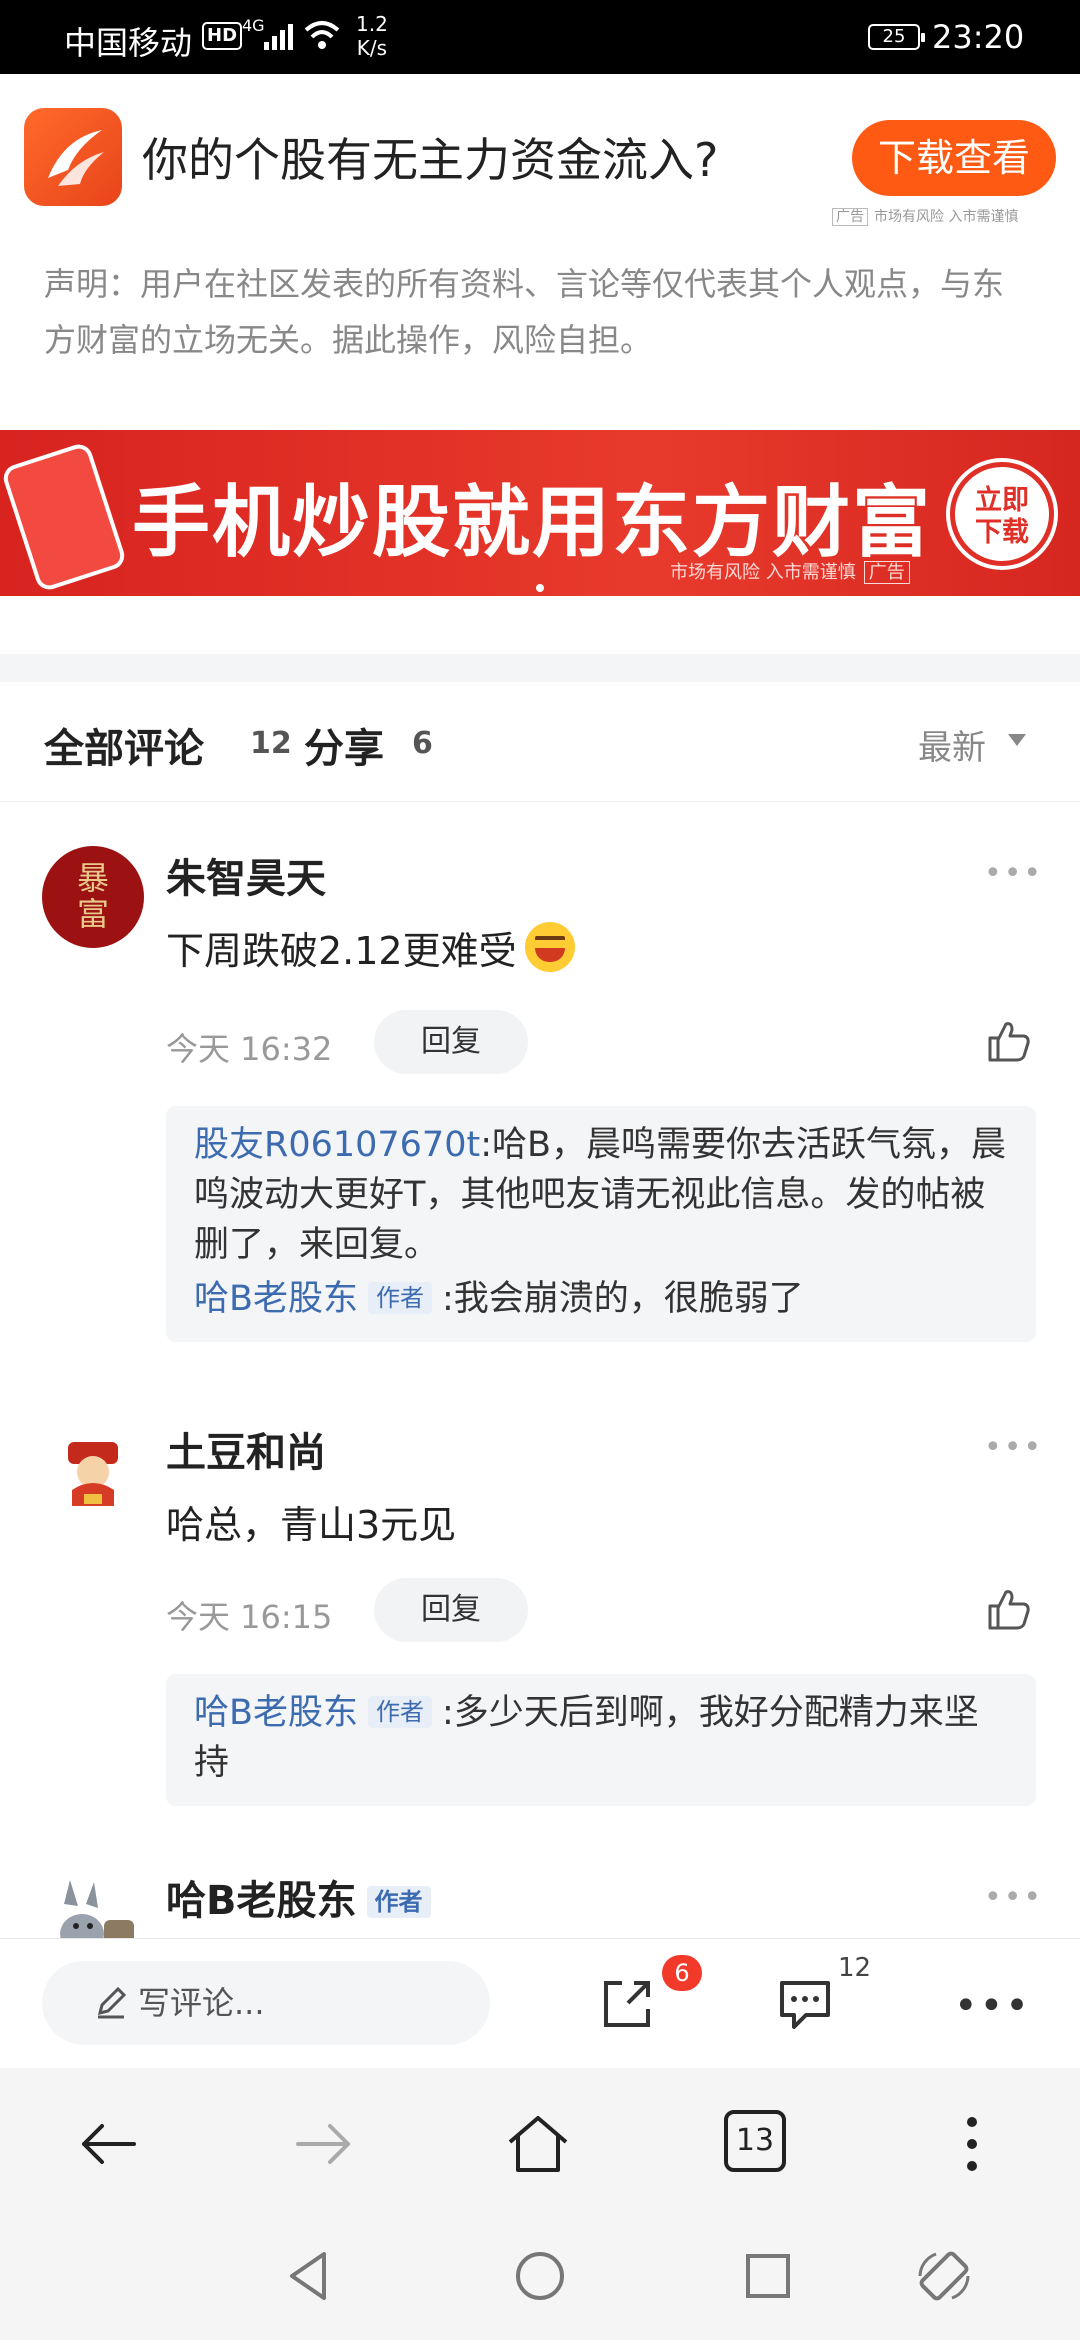  I want to click on more-icon: •••, so click(992, 2006).